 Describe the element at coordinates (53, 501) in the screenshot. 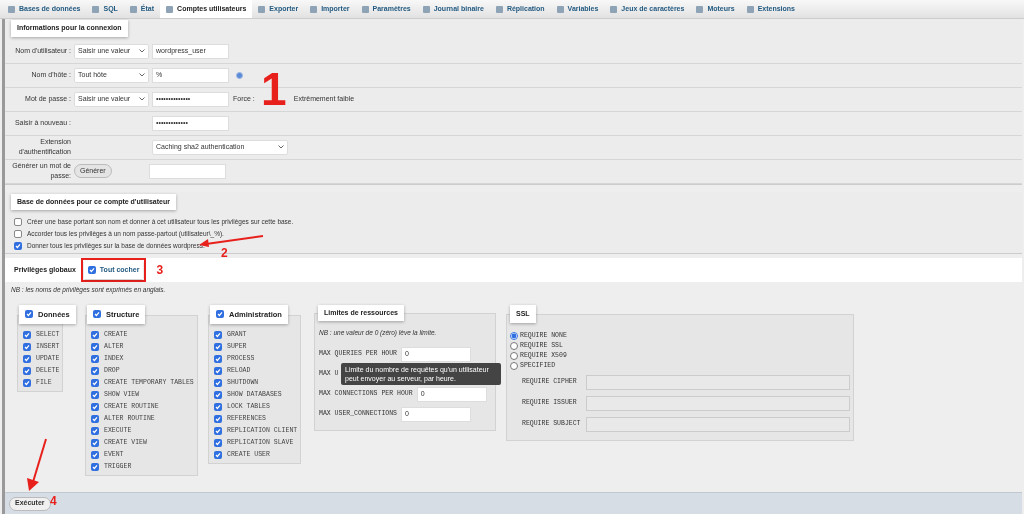

I see `annotation-number: 4` at that location.